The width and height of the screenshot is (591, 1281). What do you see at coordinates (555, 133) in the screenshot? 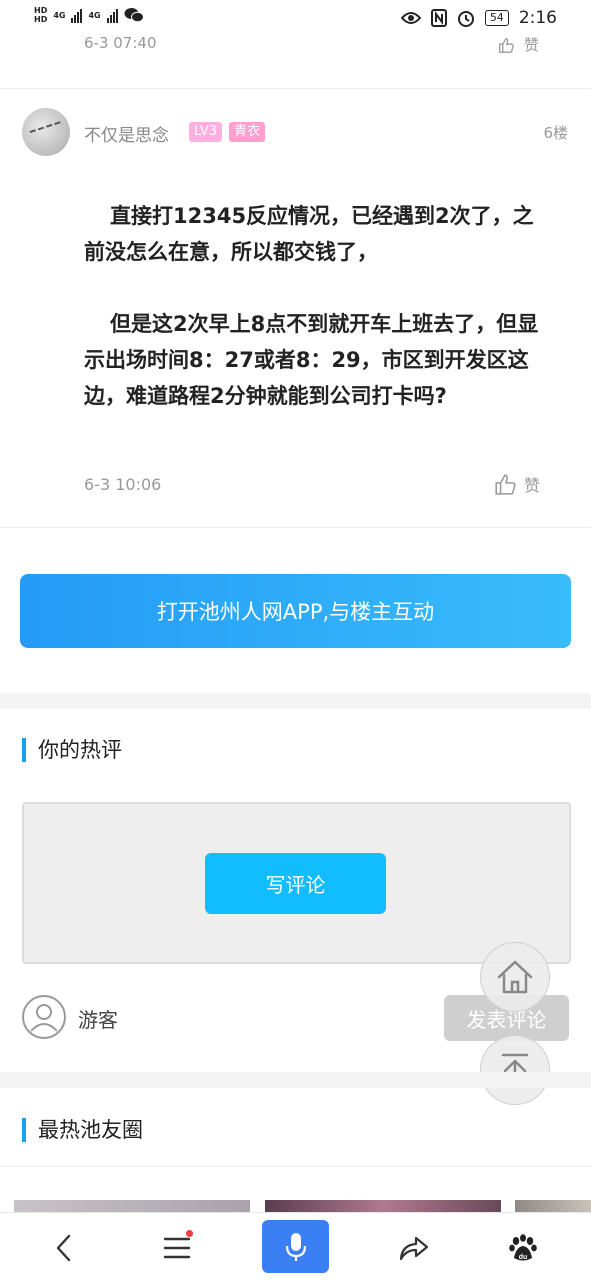
I see `floor-number: 6楼` at bounding box center [555, 133].